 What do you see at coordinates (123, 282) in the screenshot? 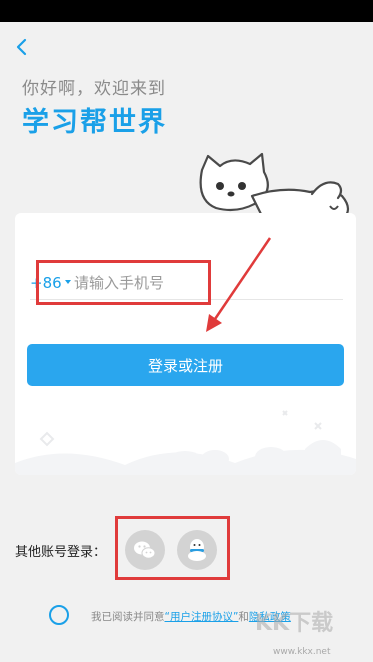
I see `phone-highlight-box` at bounding box center [123, 282].